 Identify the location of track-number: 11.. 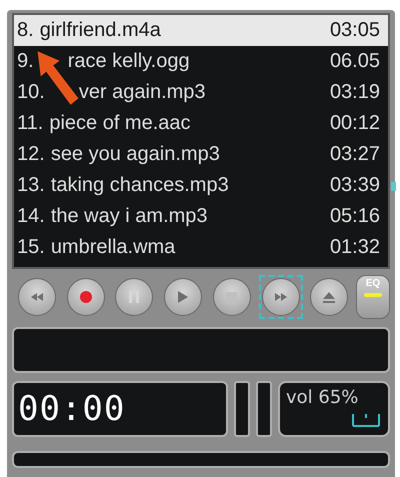
(30, 123).